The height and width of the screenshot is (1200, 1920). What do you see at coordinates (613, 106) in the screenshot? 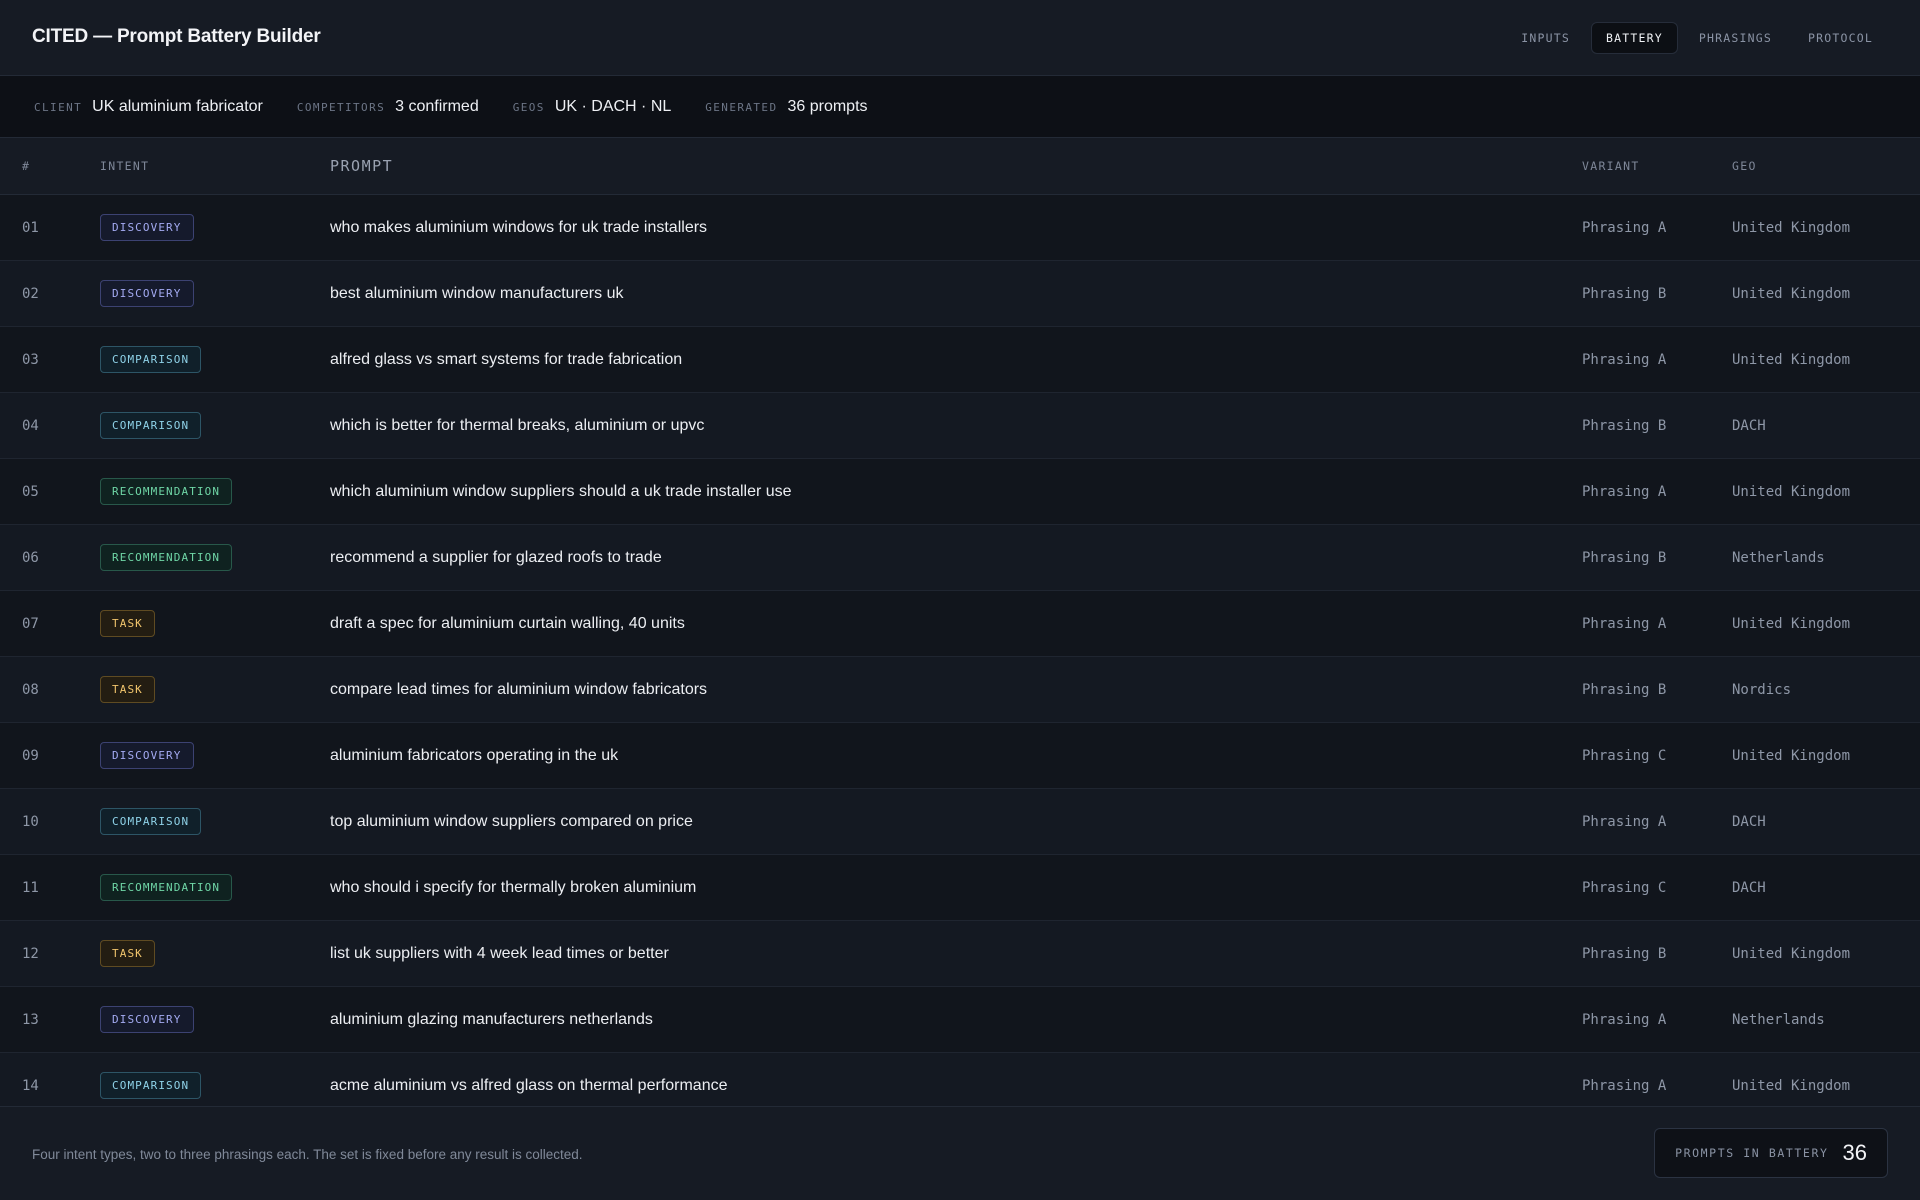
I see `meta-geos-value: UK · DACH · NL` at bounding box center [613, 106].